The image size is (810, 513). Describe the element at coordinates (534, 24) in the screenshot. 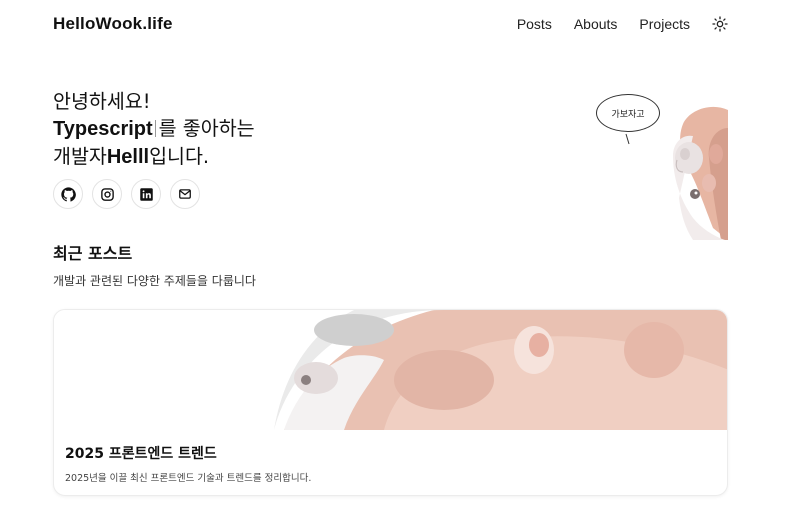

I see `nav-posts: Posts` at that location.